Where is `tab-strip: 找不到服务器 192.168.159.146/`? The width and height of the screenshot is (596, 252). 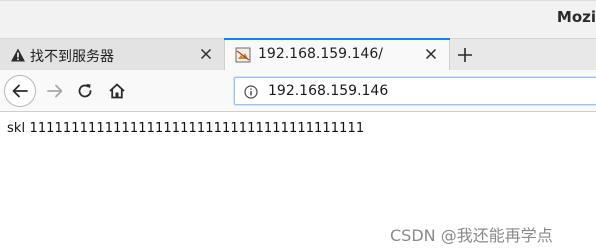 tab-strip: 找不到服务器 192.168.159.146/ is located at coordinates (298, 54).